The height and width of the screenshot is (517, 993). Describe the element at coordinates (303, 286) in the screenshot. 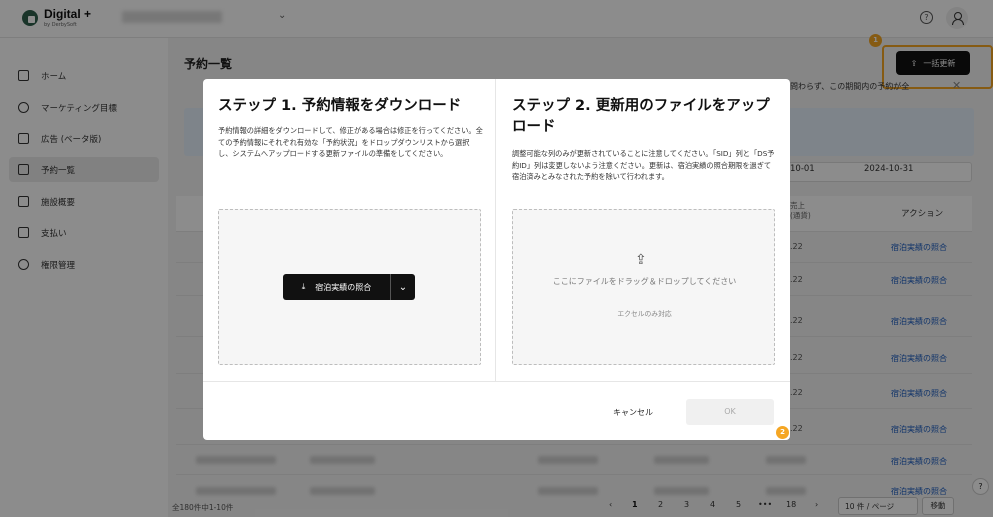

I see `download-icon: ⤓` at that location.